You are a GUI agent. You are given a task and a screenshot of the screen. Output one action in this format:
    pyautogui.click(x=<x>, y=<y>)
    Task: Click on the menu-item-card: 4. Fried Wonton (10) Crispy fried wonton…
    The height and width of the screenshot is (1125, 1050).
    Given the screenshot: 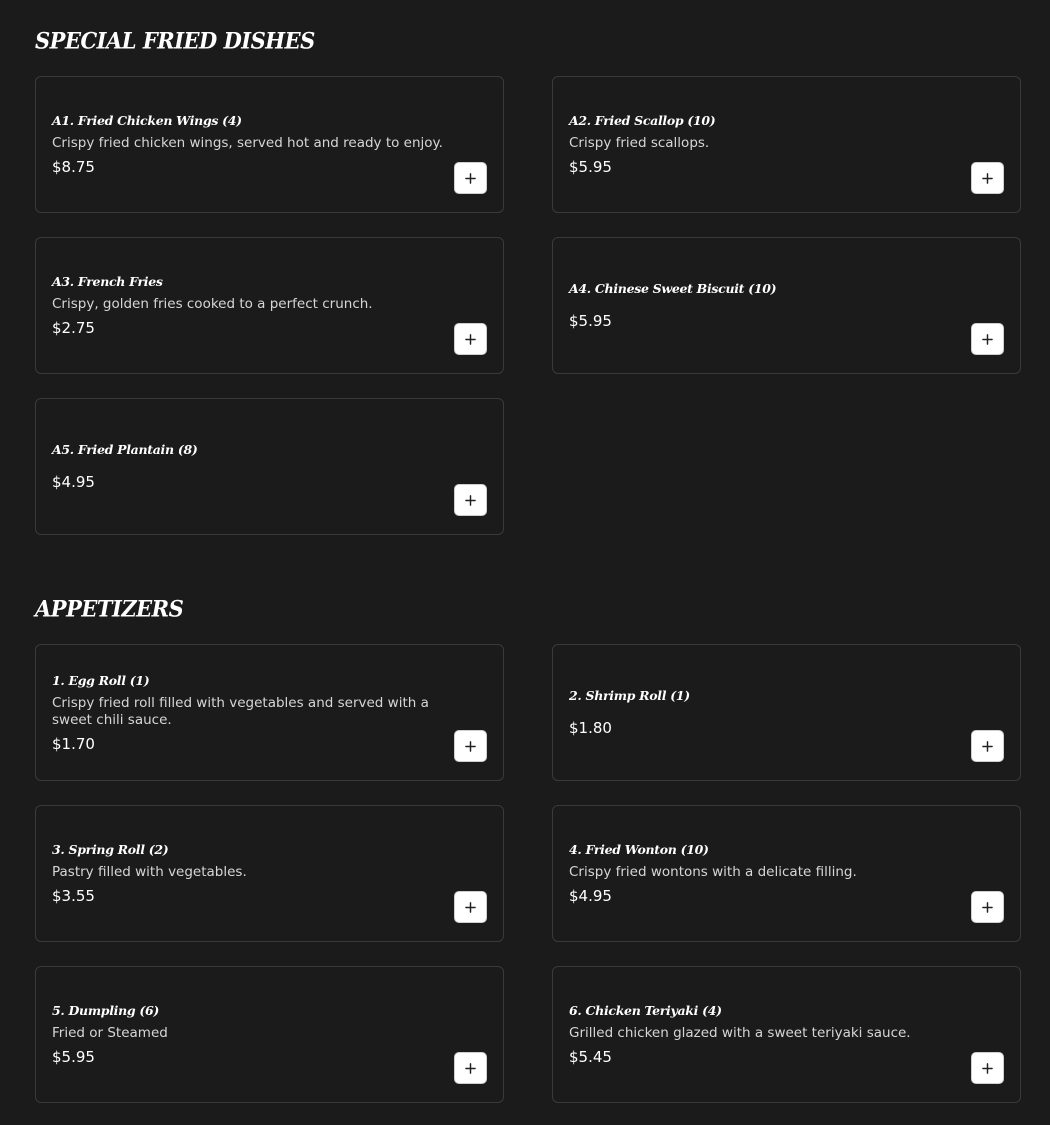 What is the action you would take?
    pyautogui.click(x=786, y=873)
    